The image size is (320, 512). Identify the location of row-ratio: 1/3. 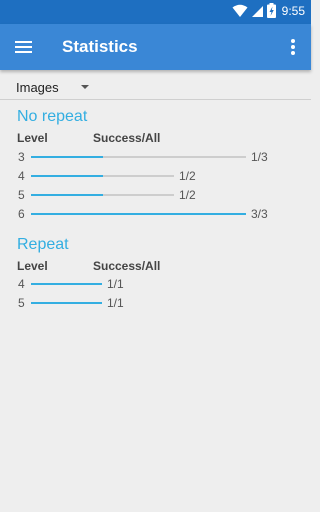
(259, 157).